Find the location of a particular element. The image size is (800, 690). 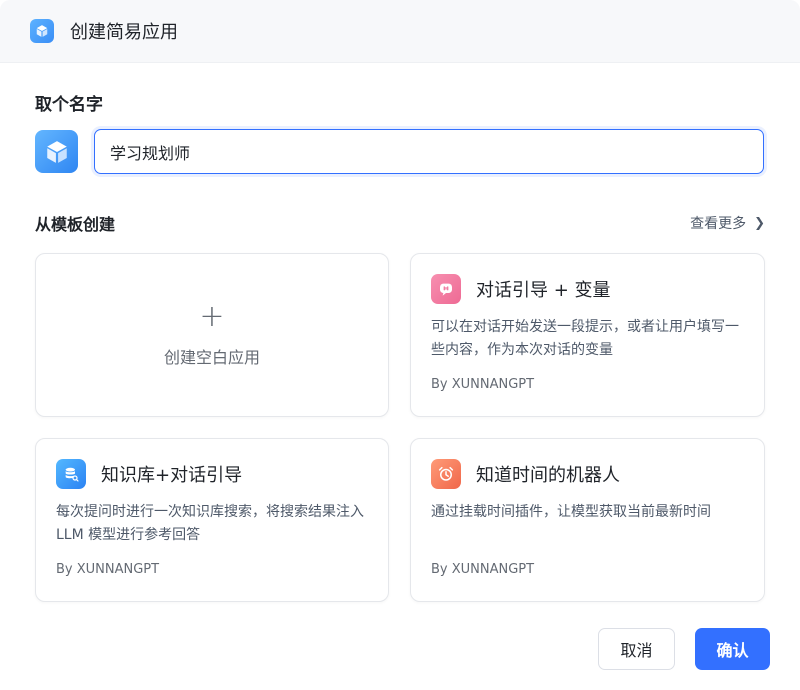

view-more-label: 查看更多 is located at coordinates (718, 224).